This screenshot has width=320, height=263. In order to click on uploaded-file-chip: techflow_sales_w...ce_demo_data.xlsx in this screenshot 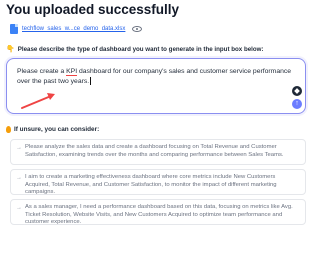, I will do `click(76, 29)`.